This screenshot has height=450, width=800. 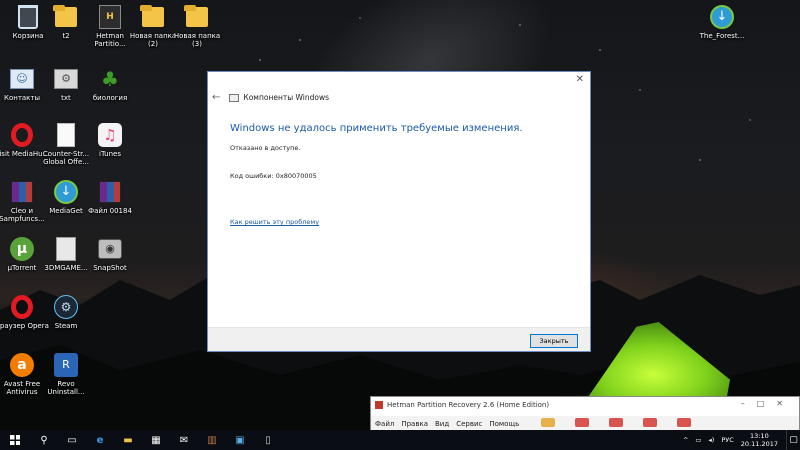 What do you see at coordinates (110, 135) in the screenshot?
I see `itunes-icon: ♫` at bounding box center [110, 135].